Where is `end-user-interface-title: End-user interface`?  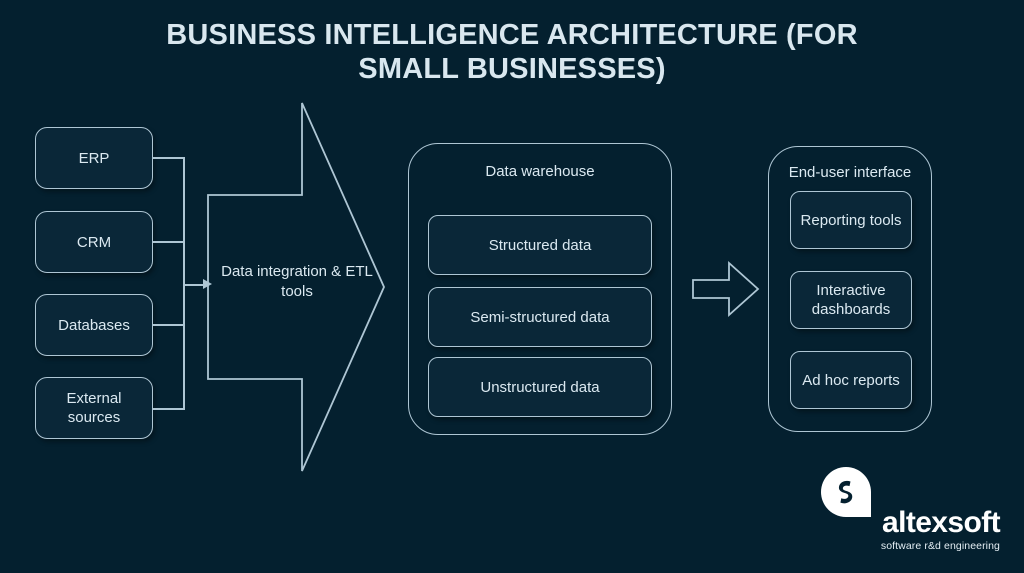 end-user-interface-title: End-user interface is located at coordinates (850, 172).